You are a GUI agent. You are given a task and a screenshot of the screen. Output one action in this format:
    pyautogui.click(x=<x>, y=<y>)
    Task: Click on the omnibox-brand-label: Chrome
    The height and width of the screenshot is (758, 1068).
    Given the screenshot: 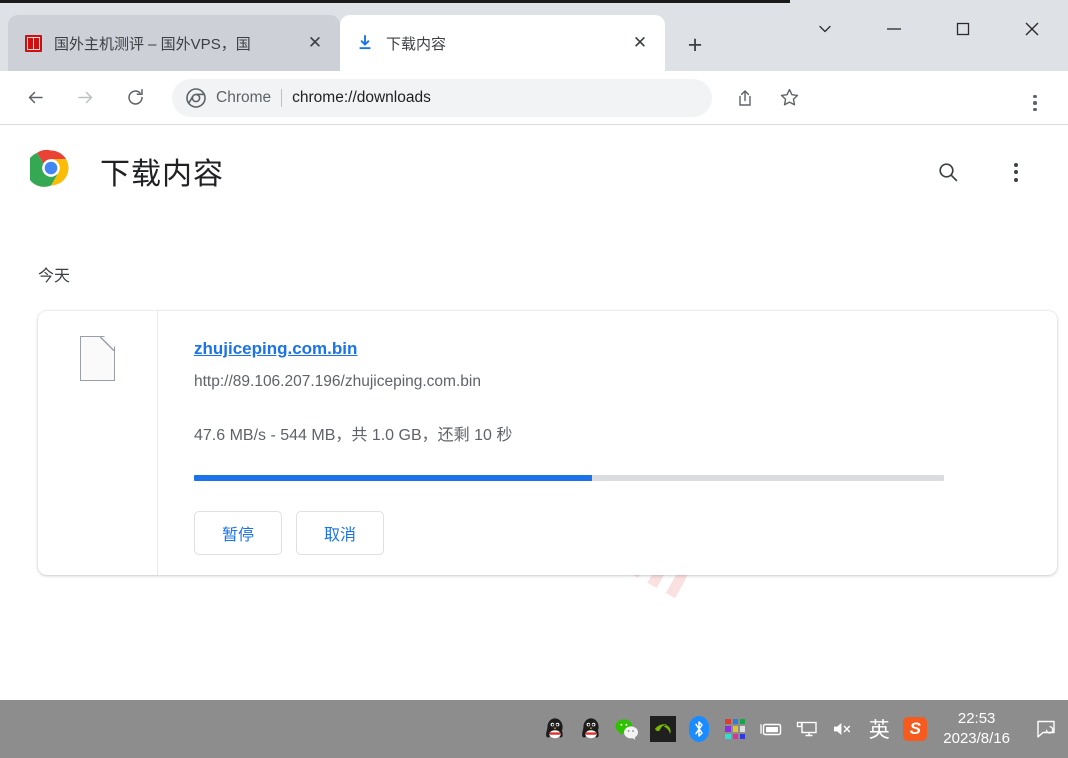 What is the action you would take?
    pyautogui.click(x=244, y=97)
    